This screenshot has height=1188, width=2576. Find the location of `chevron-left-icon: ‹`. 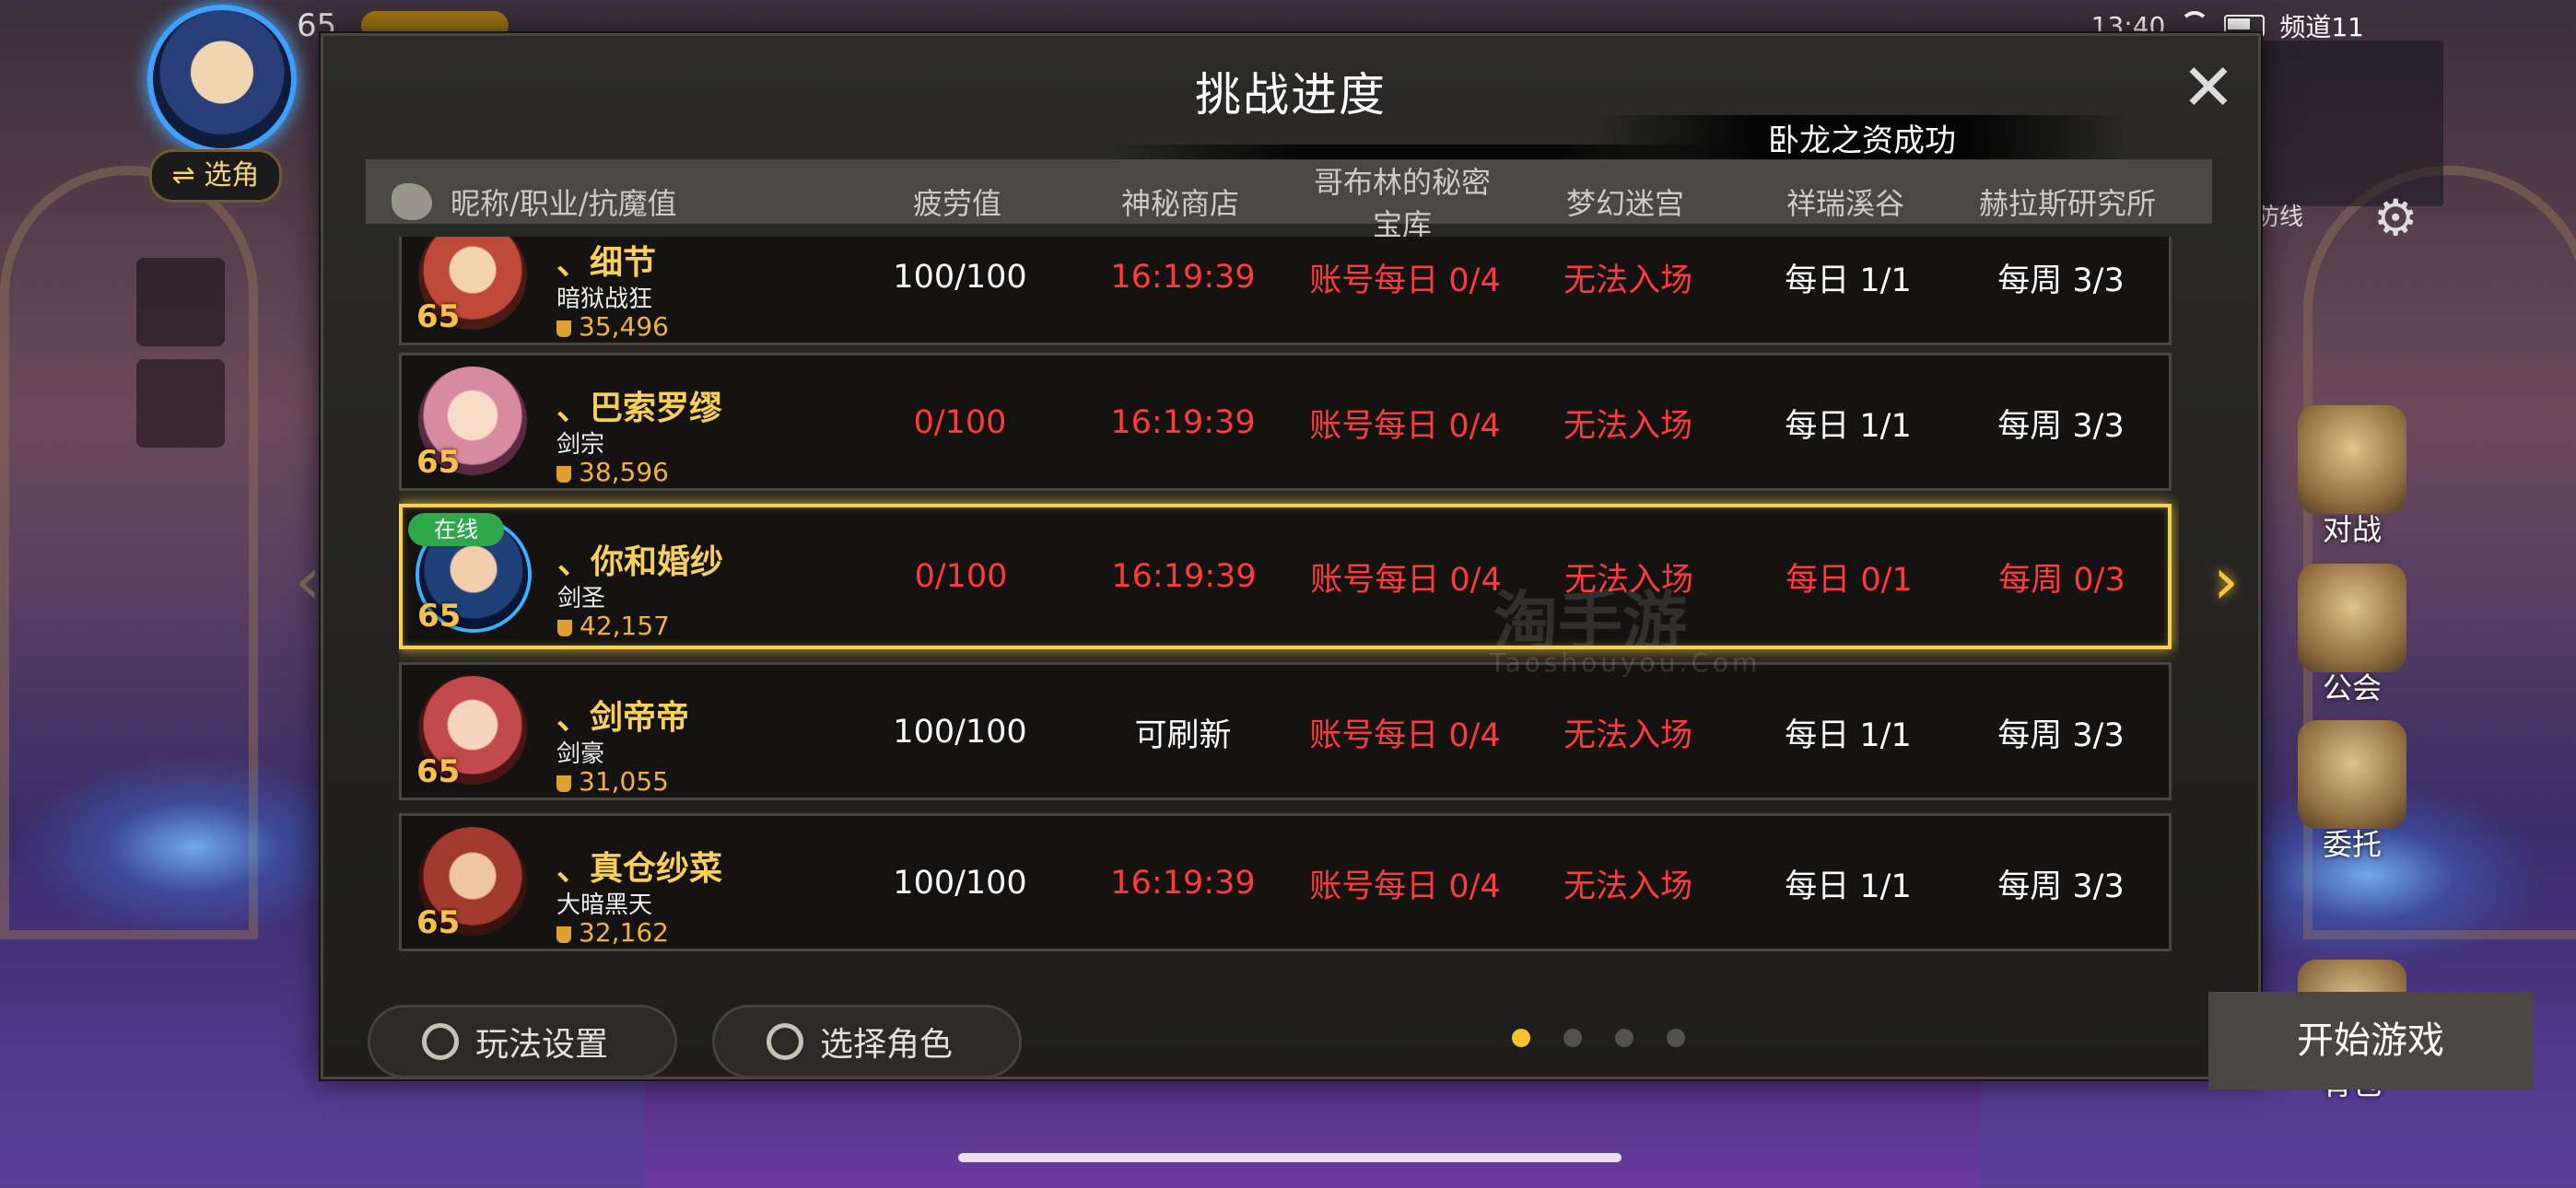

chevron-left-icon: ‹ is located at coordinates (308, 581).